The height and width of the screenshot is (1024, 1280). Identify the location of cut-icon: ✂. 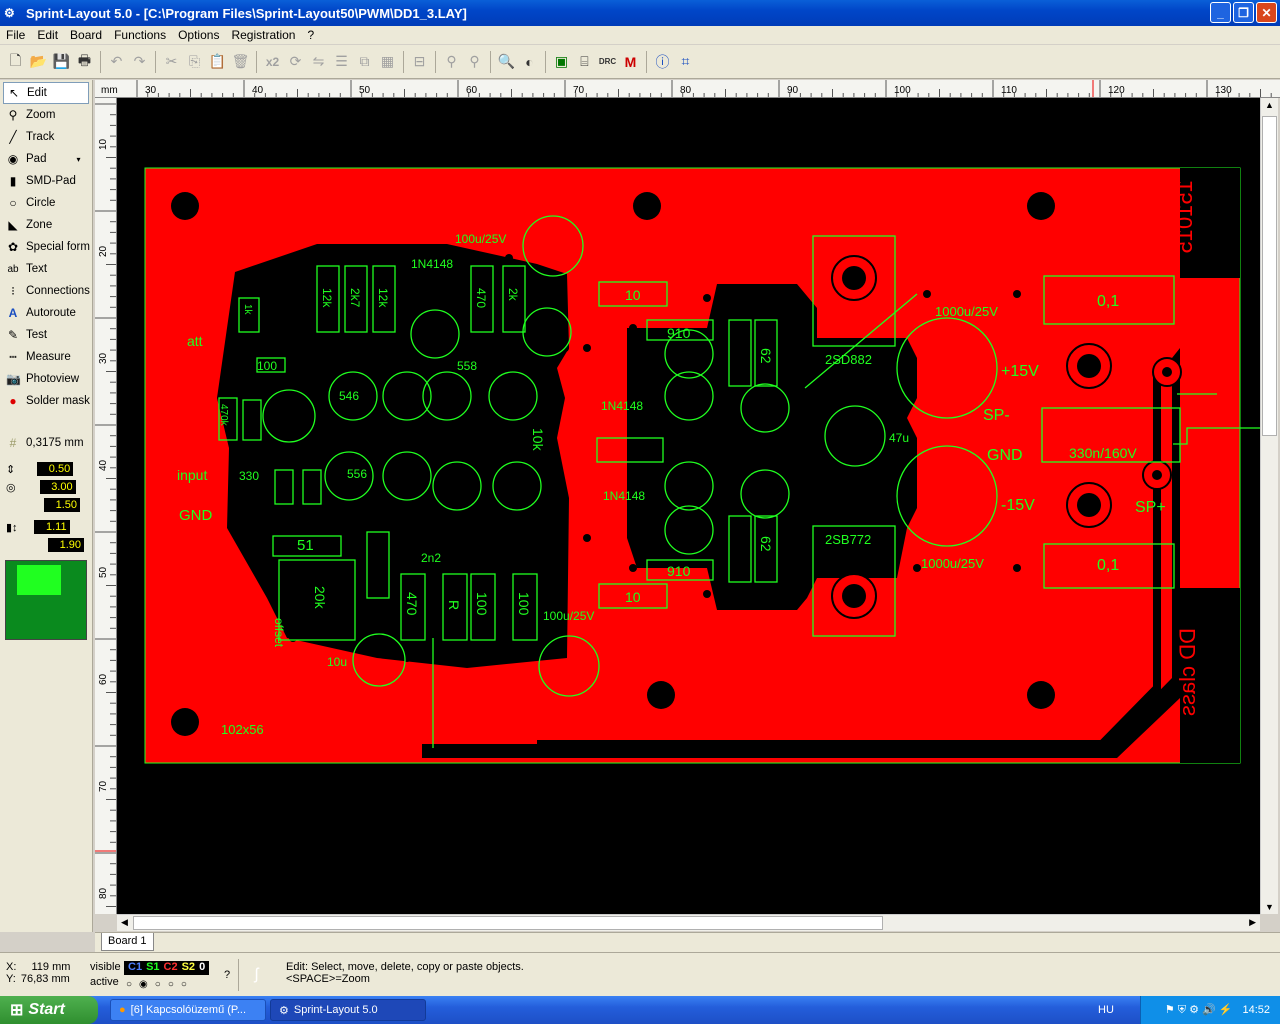
(171, 62).